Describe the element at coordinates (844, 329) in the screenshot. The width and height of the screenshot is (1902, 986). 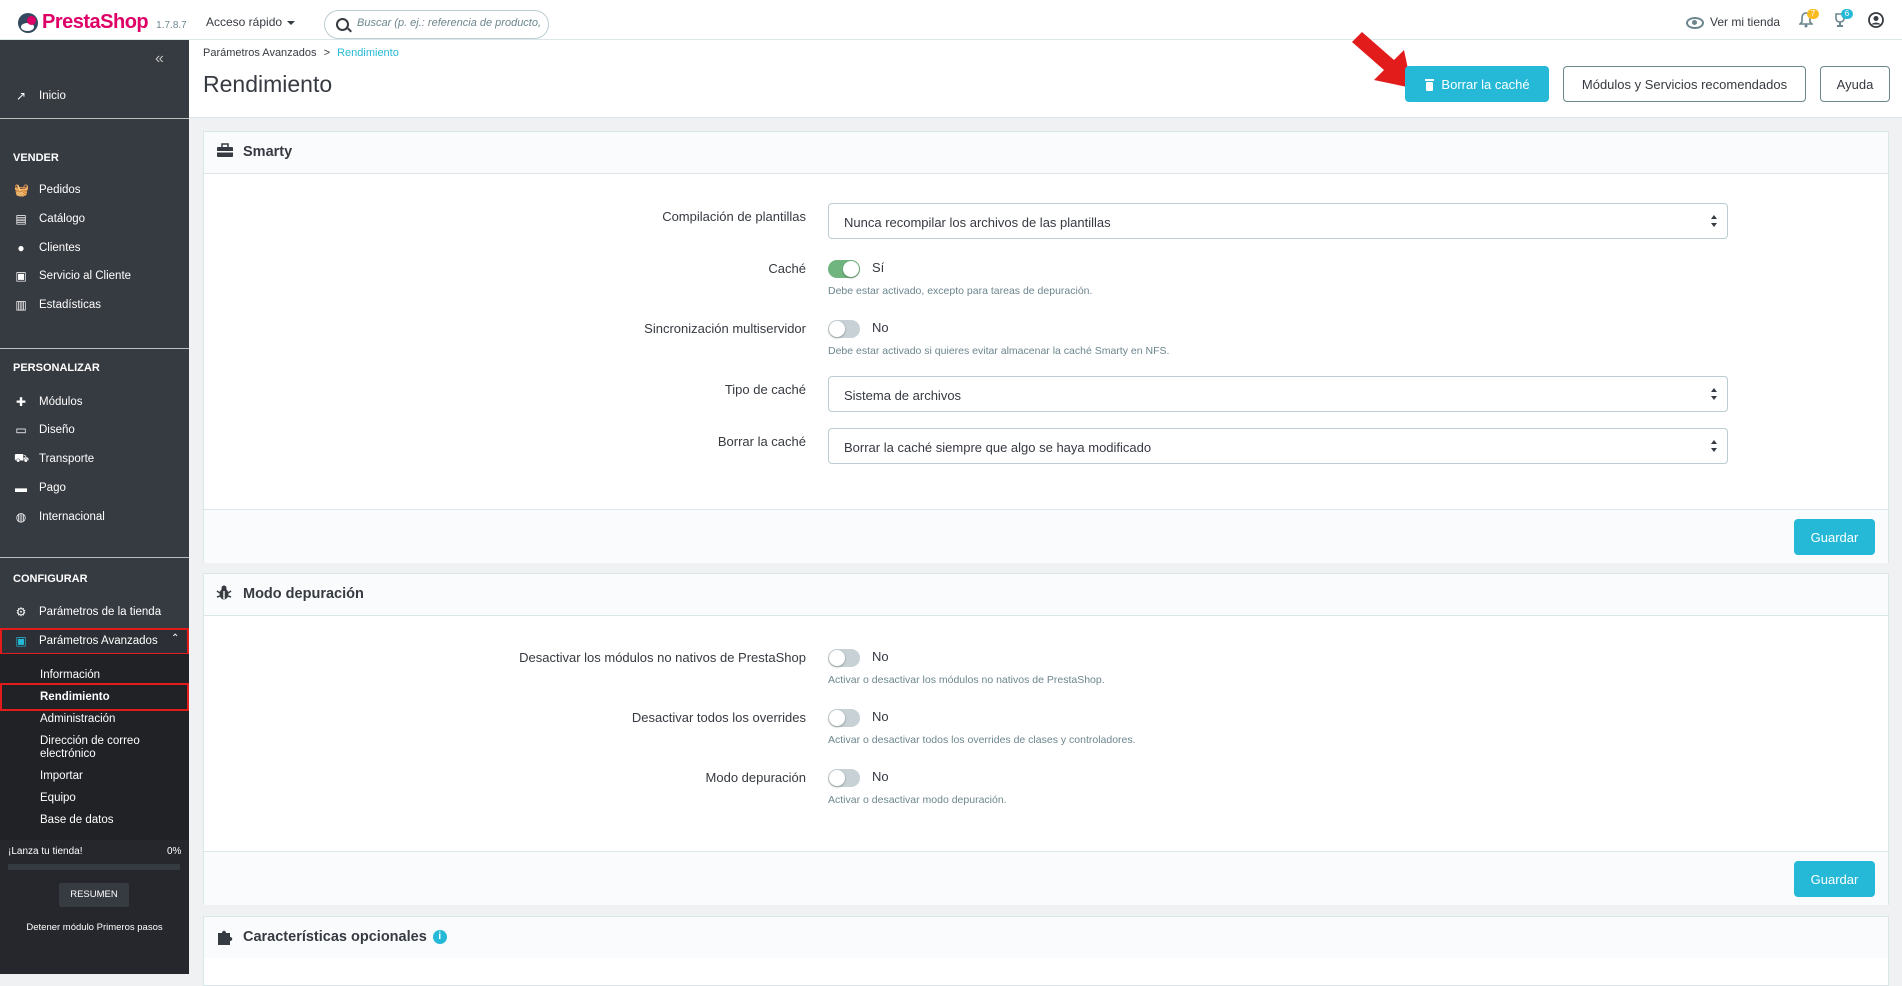
I see `multiserver-toggle` at that location.